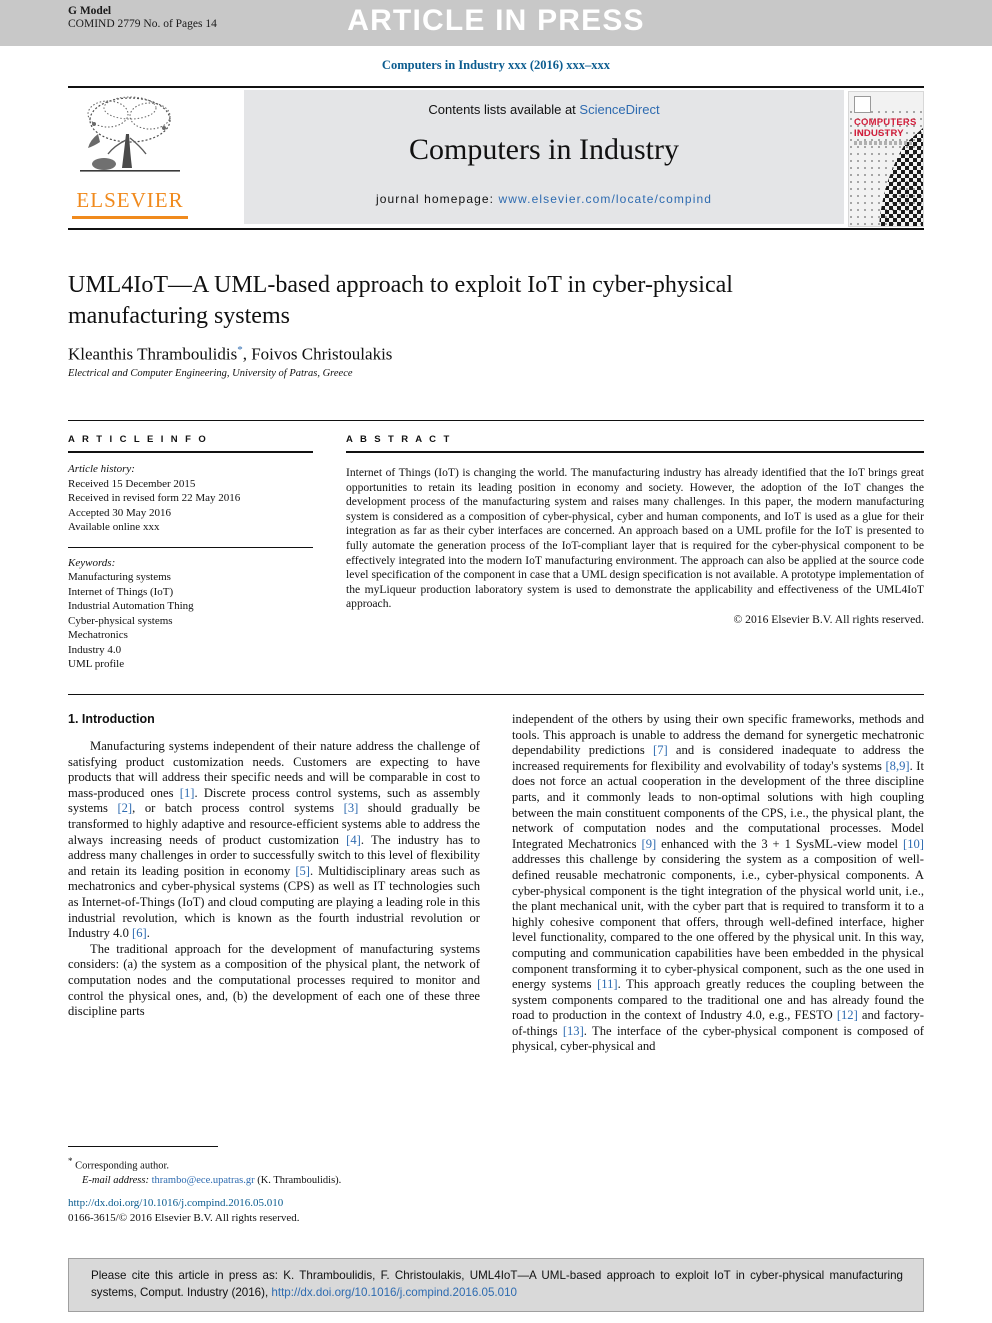 The width and height of the screenshot is (992, 1323). I want to click on keyword-item: Cyber-physical systems, so click(120, 620).